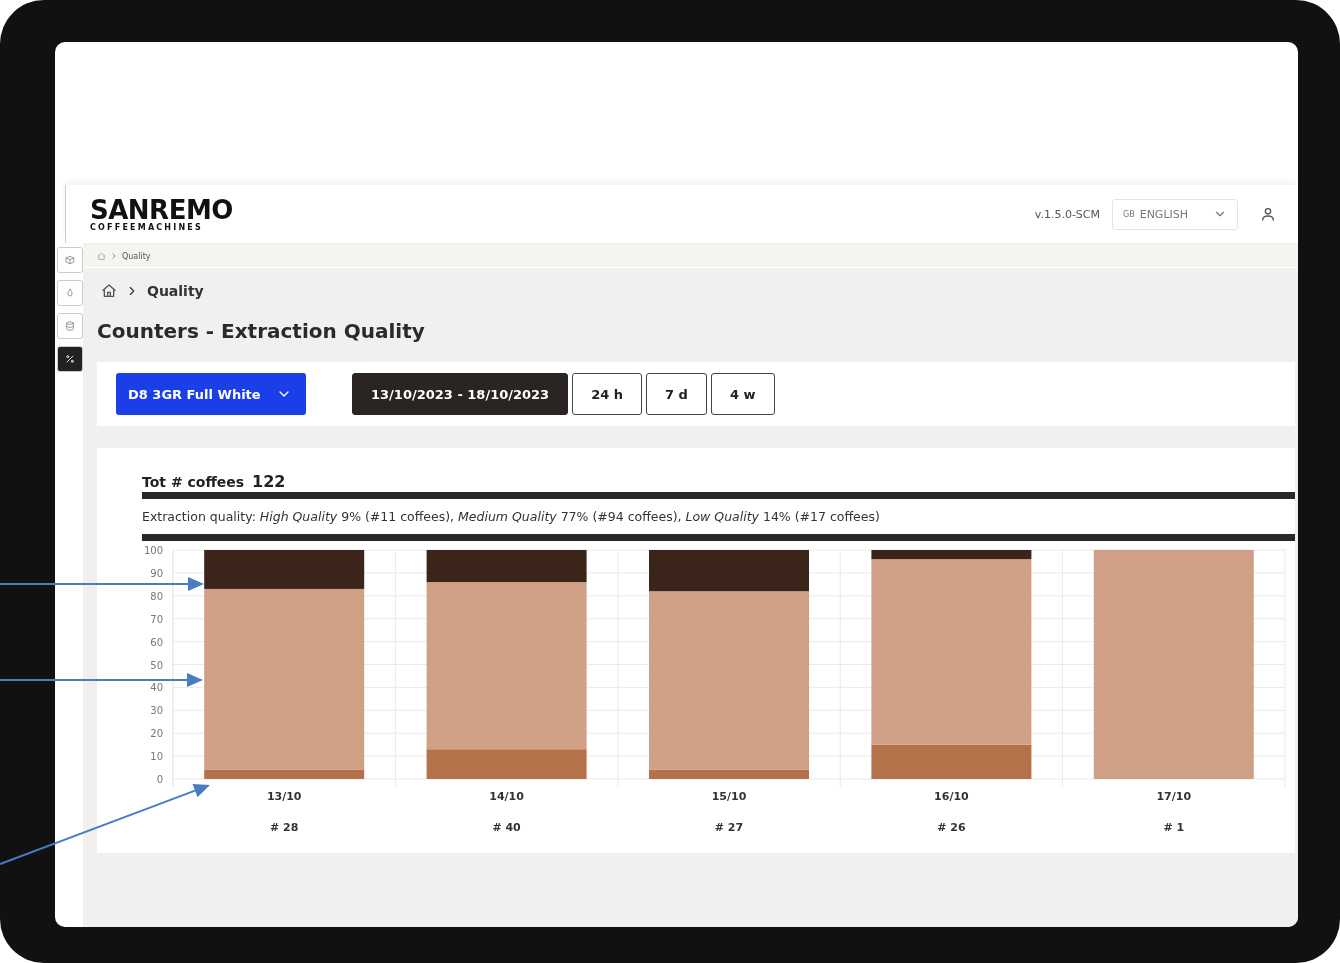 The width and height of the screenshot is (1340, 963). Describe the element at coordinates (729, 796) in the screenshot. I see `x-axis-label: 15/10` at that location.